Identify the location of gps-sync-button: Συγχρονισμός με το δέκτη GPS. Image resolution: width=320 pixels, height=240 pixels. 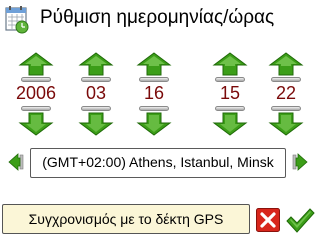
(126, 219).